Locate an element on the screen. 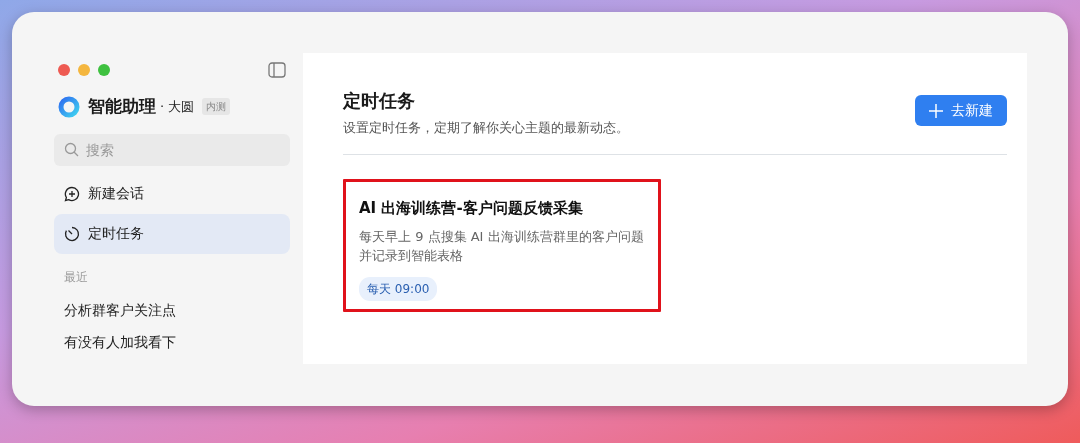  search-icon is located at coordinates (71, 149).